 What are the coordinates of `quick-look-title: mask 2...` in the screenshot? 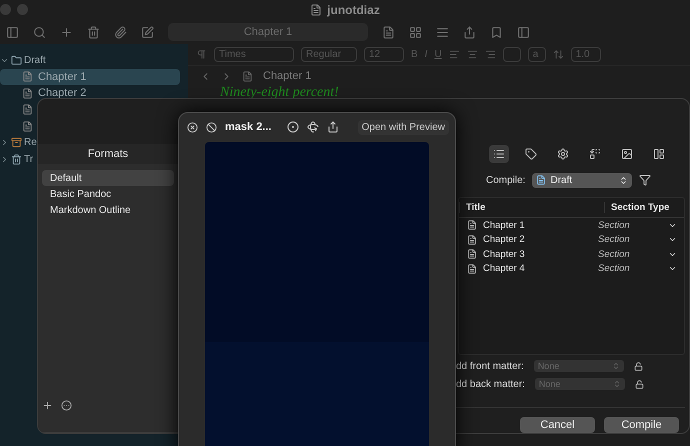 It's located at (248, 127).